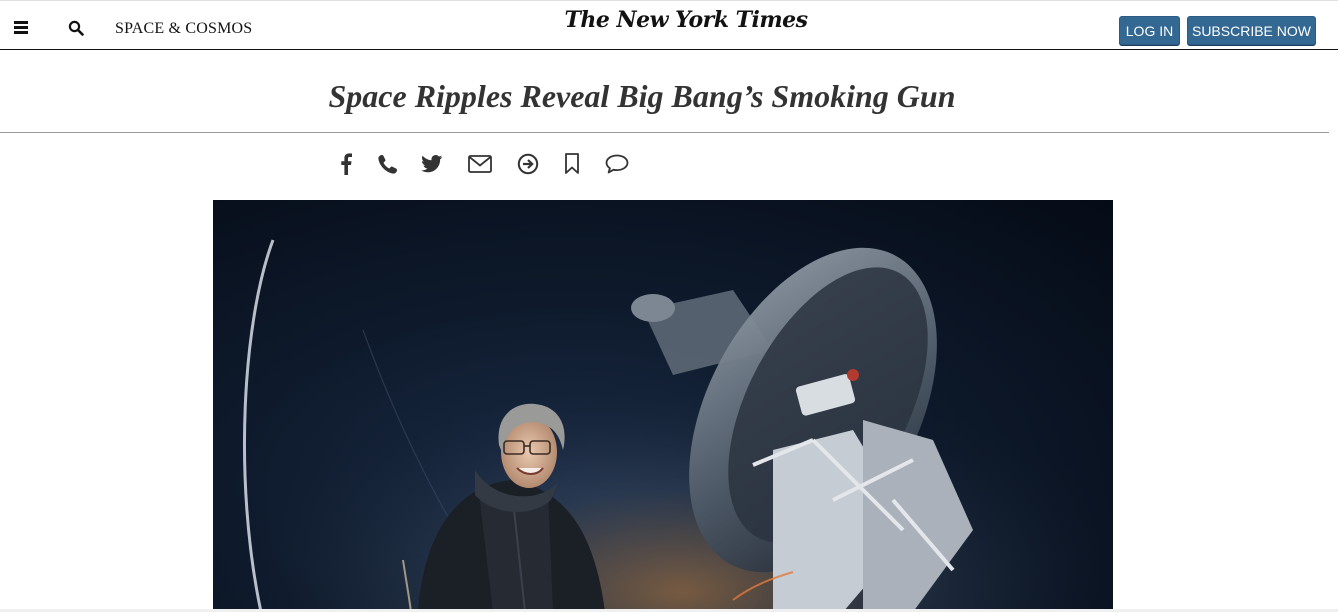 The width and height of the screenshot is (1338, 612). What do you see at coordinates (480, 164) in the screenshot?
I see `email-icon` at bounding box center [480, 164].